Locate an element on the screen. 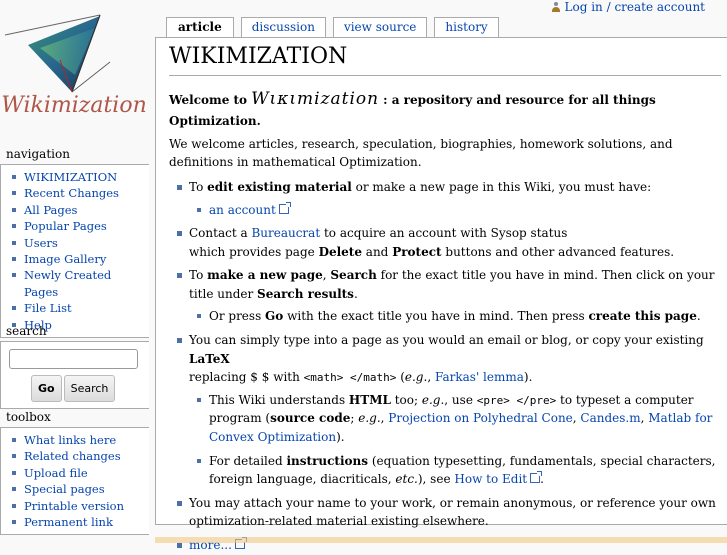  tab-view-source: view source is located at coordinates (380, 27).